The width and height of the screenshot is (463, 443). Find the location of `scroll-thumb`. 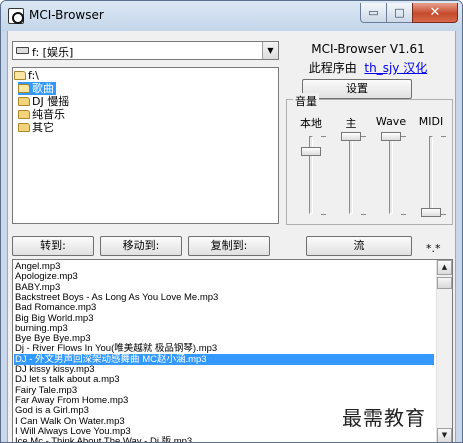

scroll-thumb is located at coordinates (444, 283).